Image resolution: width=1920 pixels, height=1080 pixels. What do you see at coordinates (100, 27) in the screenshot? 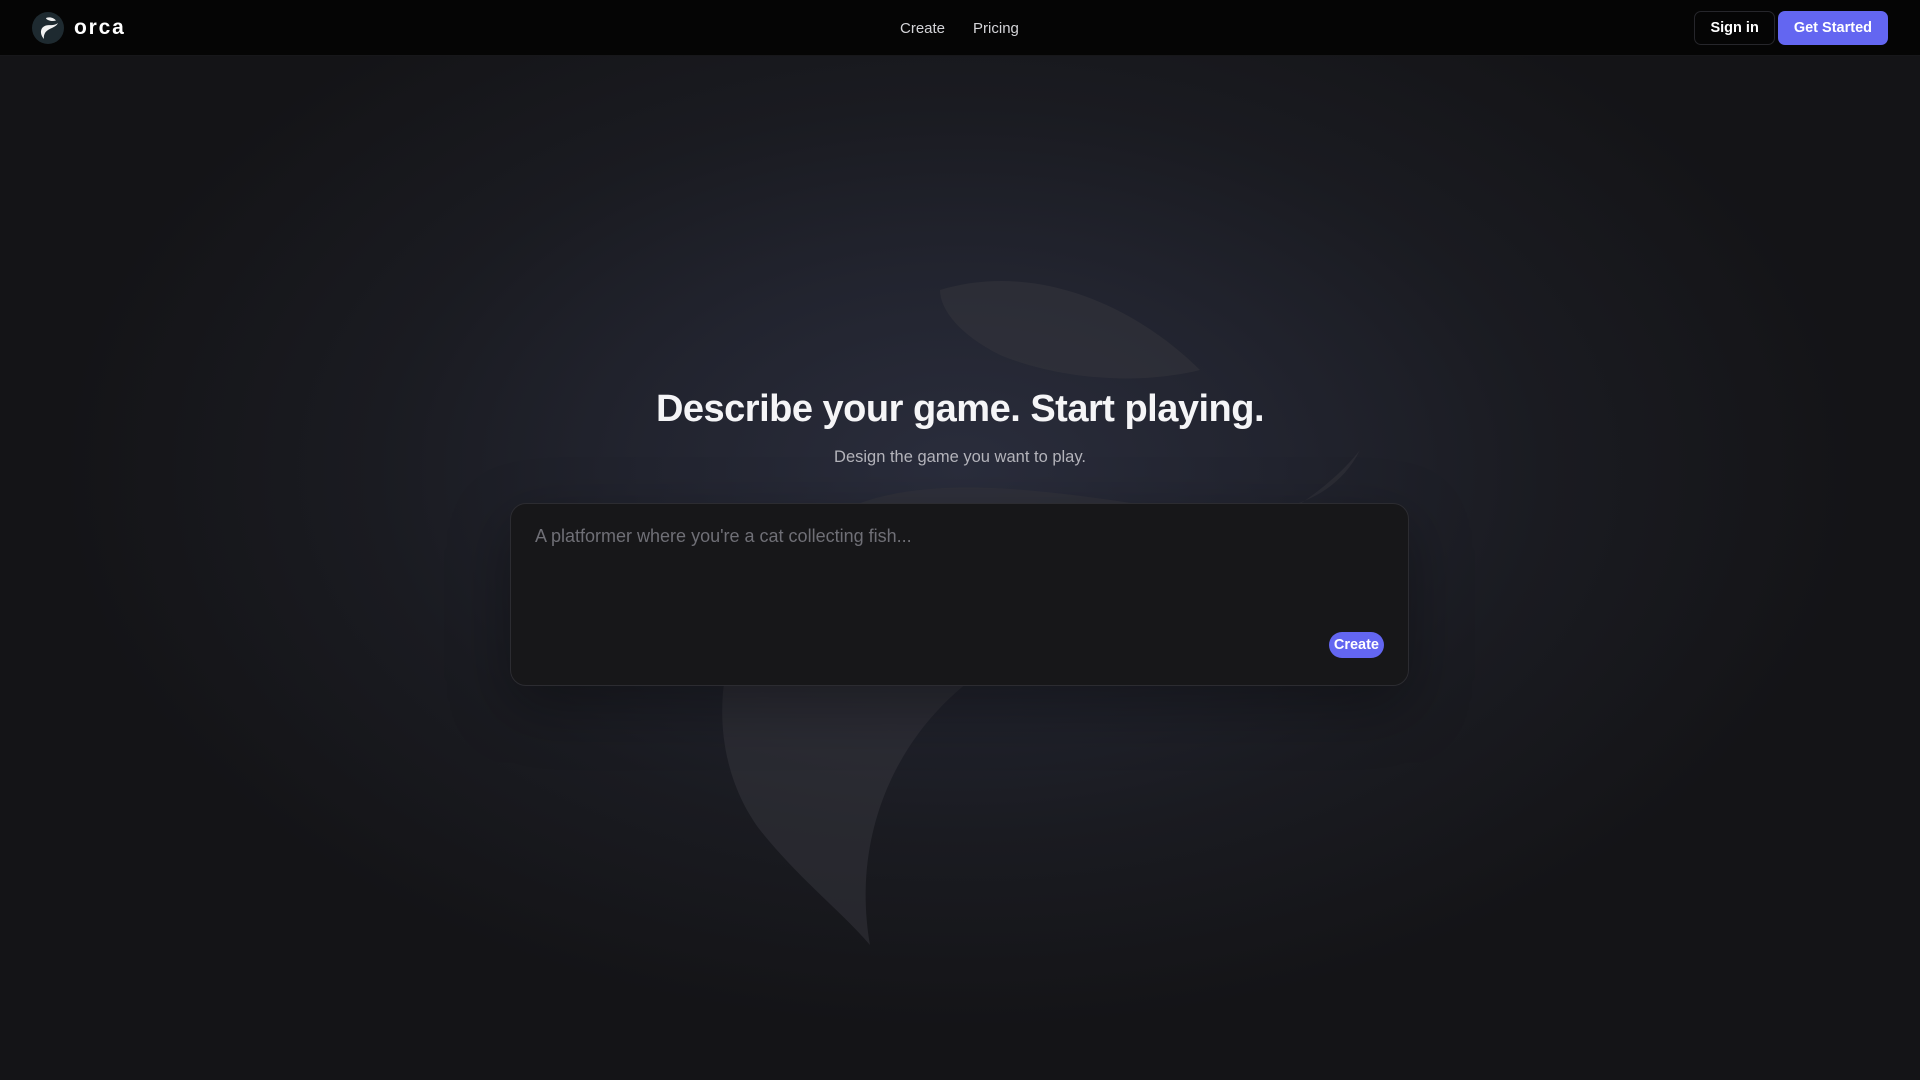
I see `brand-name: orca` at bounding box center [100, 27].